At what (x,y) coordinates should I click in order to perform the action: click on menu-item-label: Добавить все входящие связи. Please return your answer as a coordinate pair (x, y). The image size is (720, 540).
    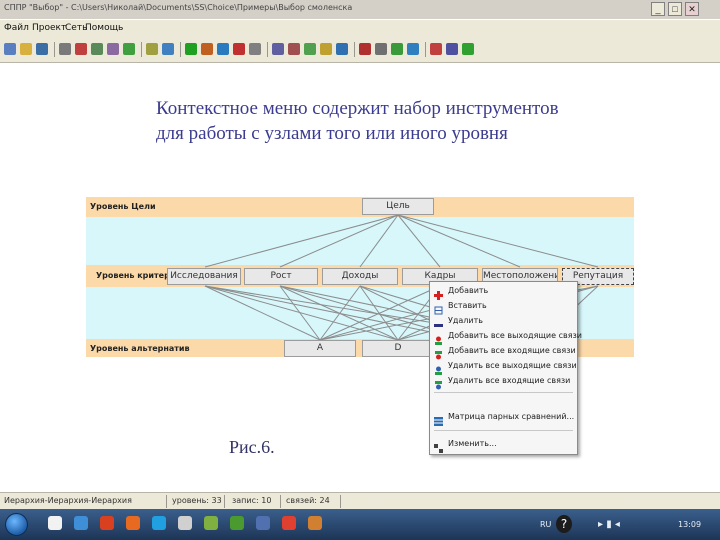
    Looking at the image, I should click on (512, 350).